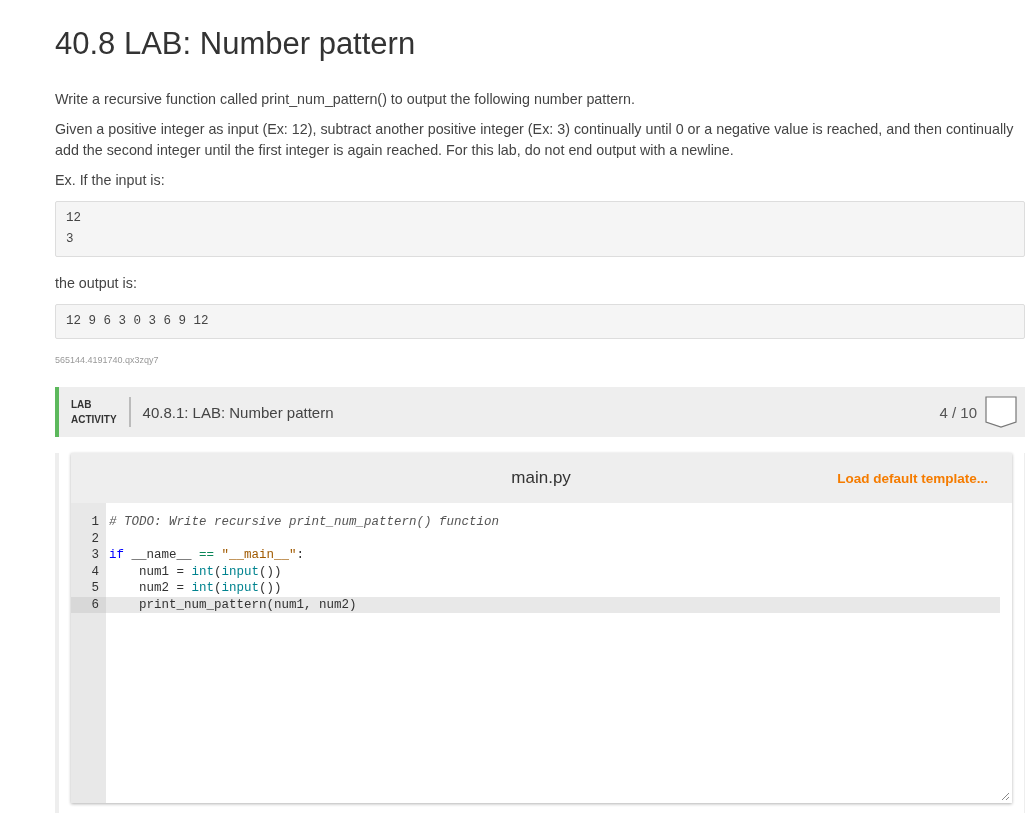 Image resolution: width=1035 pixels, height=828 pixels. Describe the element at coordinates (82, 405) in the screenshot. I see `activity-type-label: LAB` at that location.